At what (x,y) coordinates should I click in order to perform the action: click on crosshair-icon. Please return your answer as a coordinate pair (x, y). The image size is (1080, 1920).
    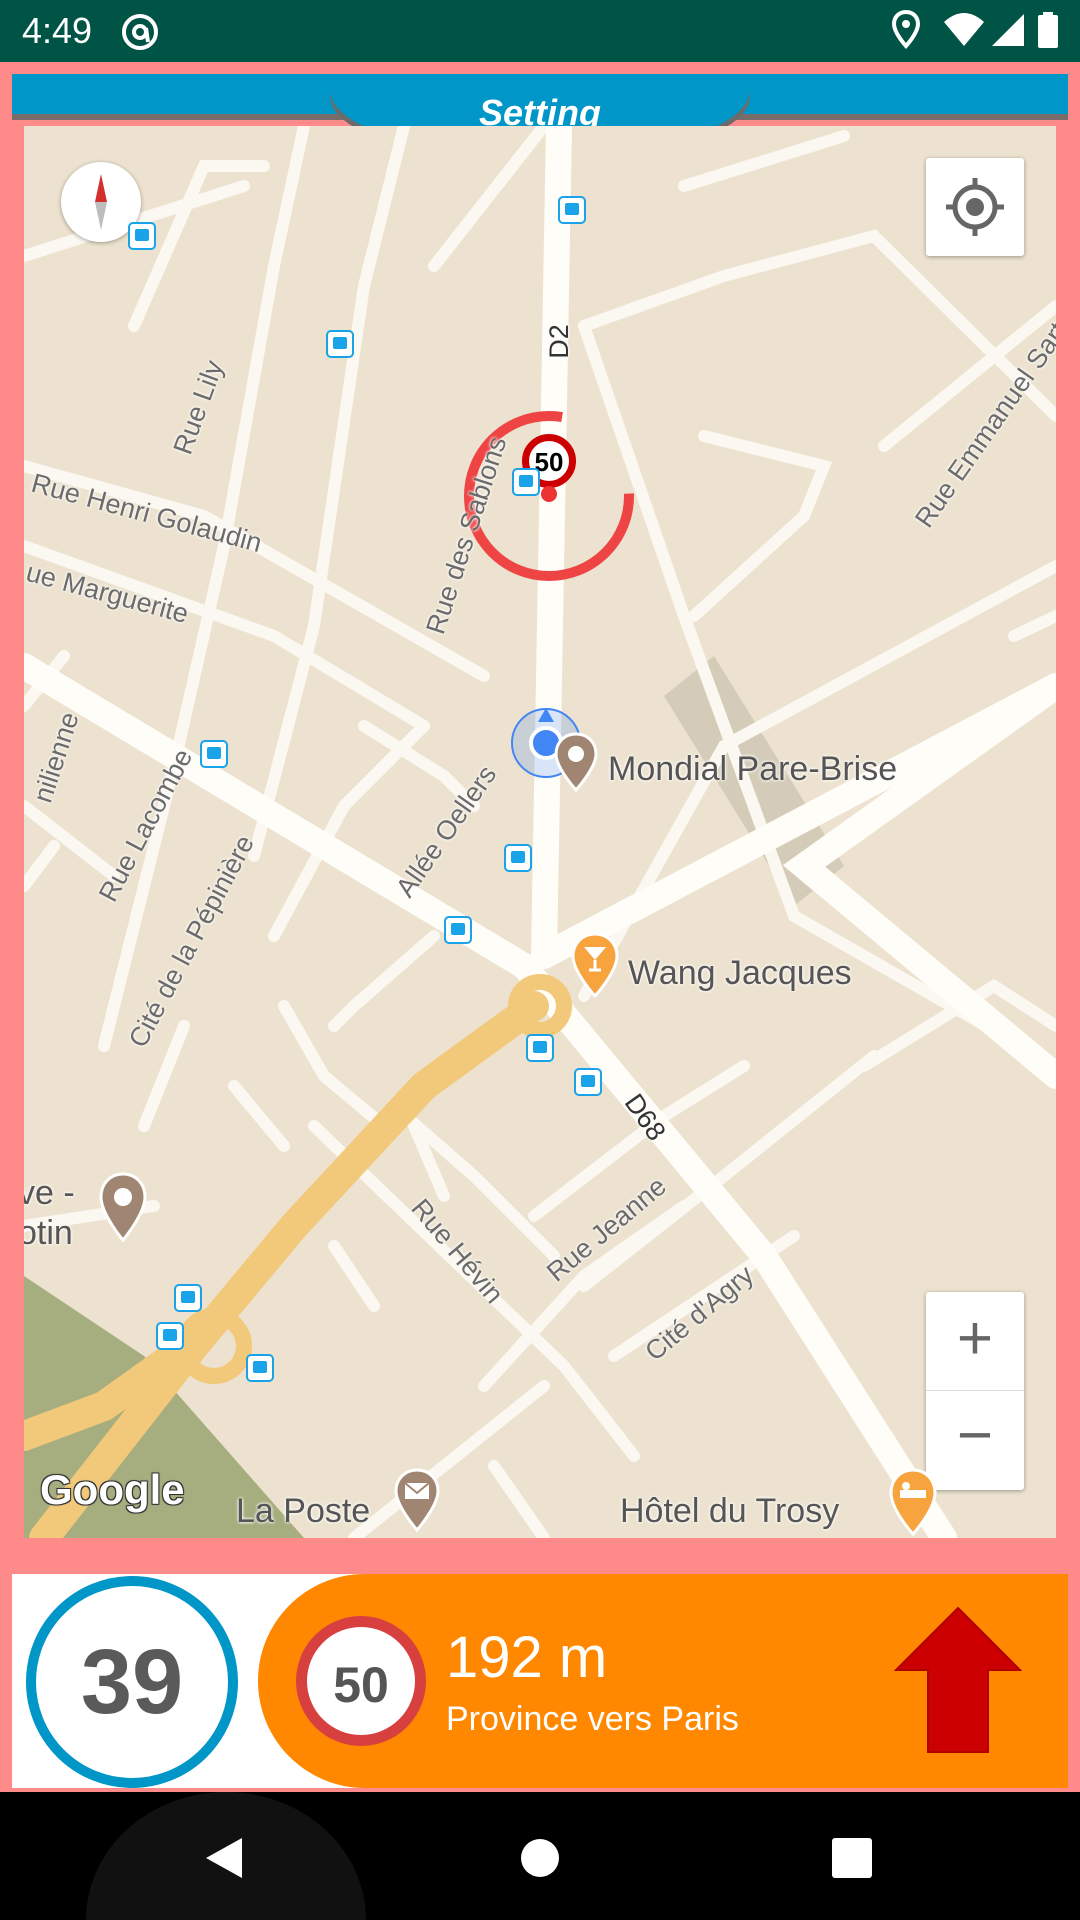
    Looking at the image, I should click on (975, 207).